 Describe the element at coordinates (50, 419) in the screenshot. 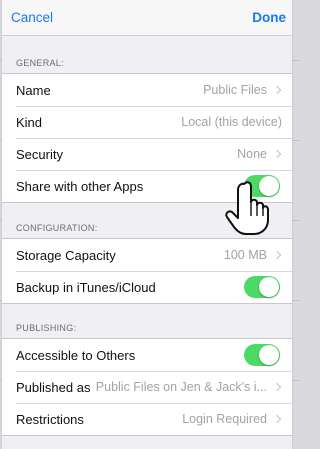

I see `row-label: Restrictions` at that location.